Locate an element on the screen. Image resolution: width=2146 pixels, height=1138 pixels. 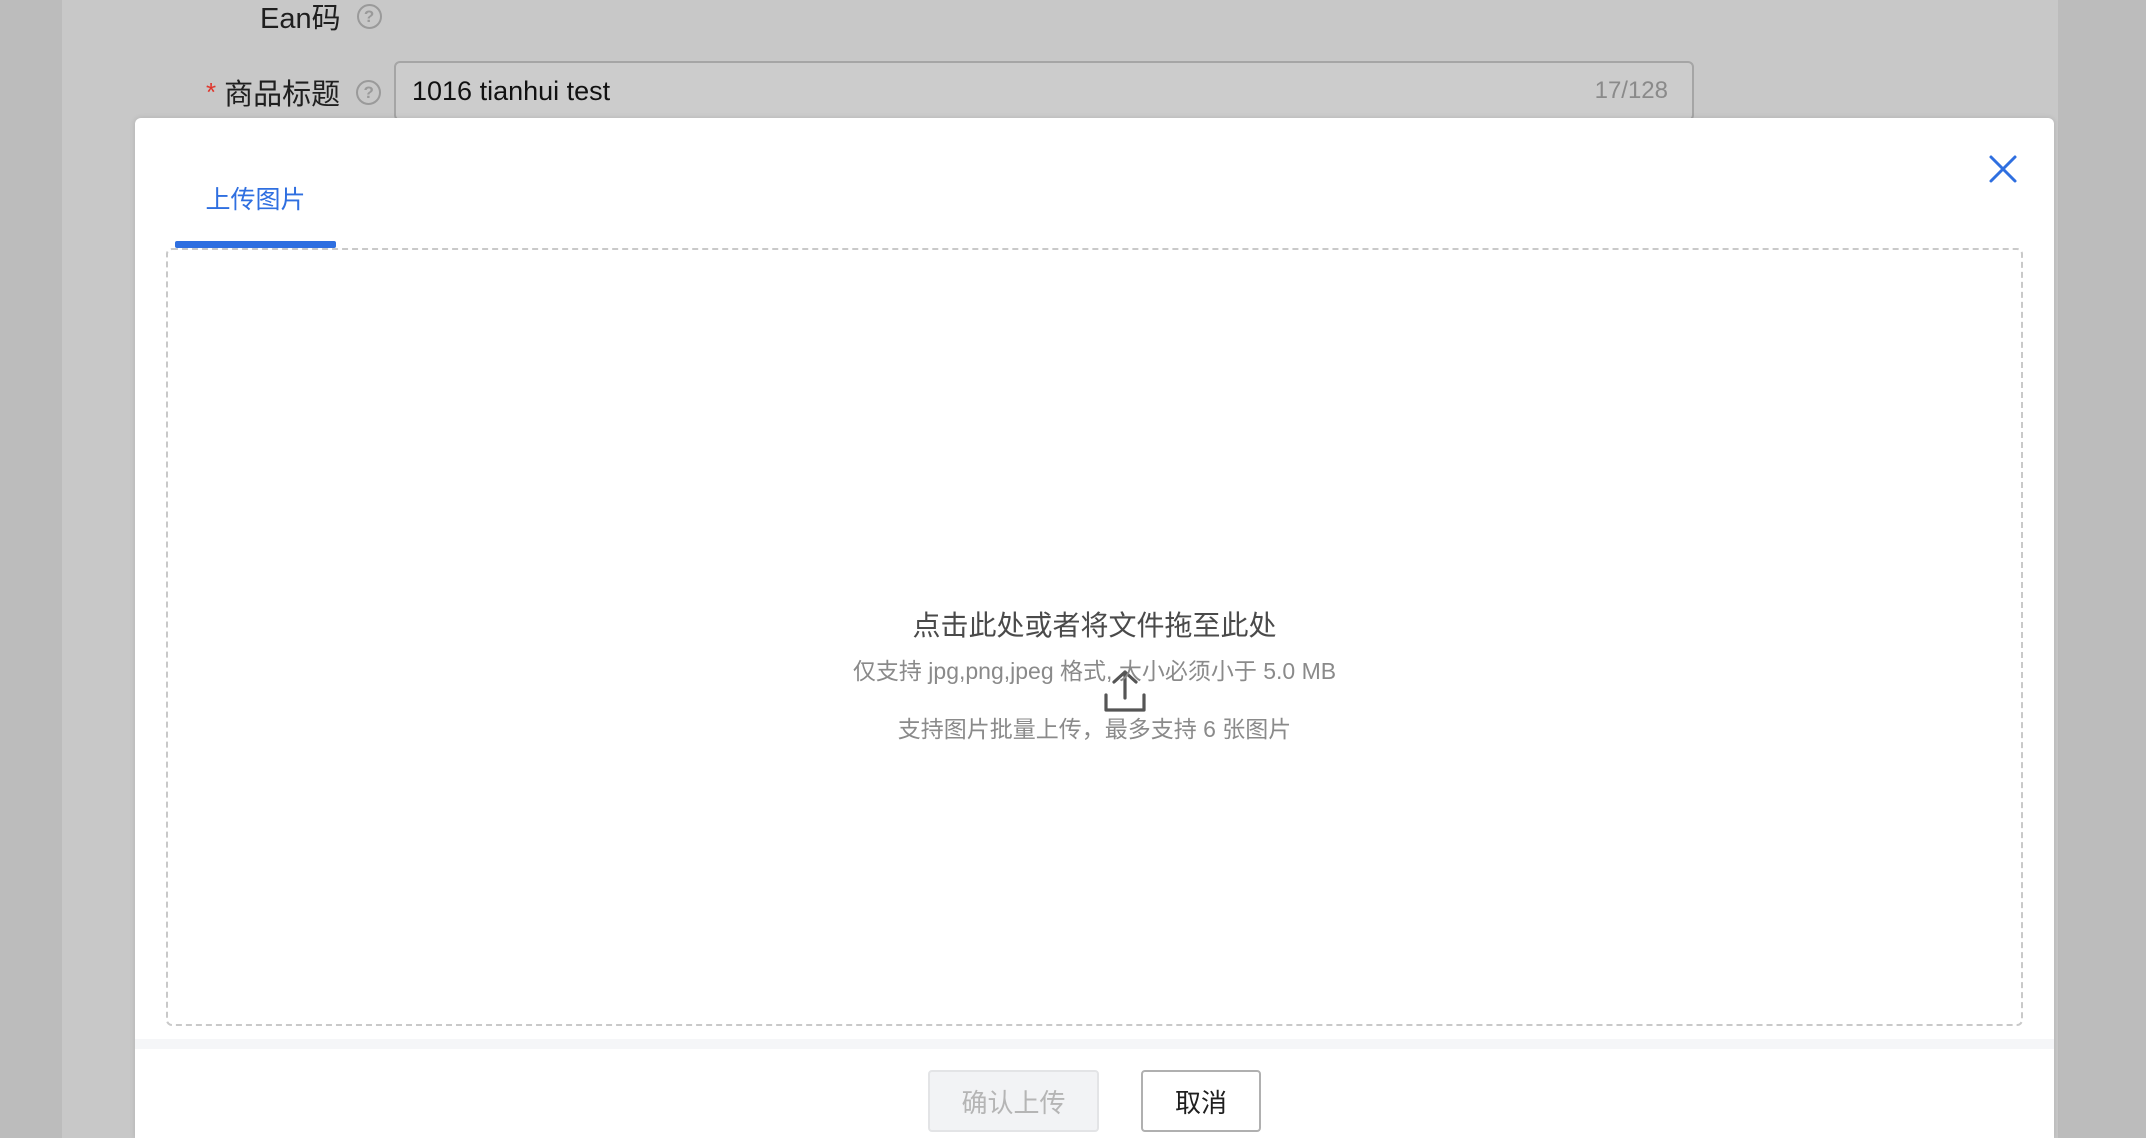
tab-upload-image: 上传图片 is located at coordinates (255, 214).